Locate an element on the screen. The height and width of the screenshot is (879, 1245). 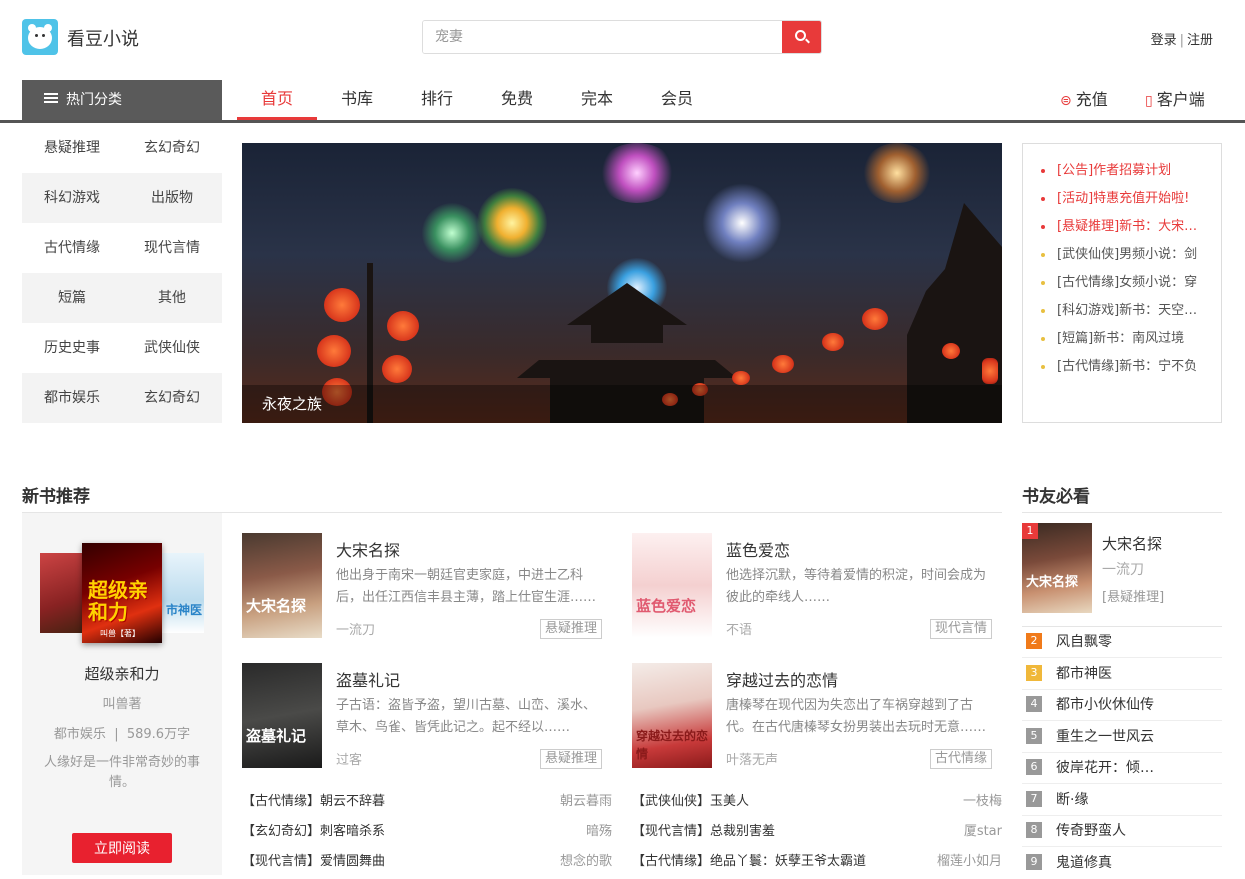
rank-item: 8 传奇野蛮人 is located at coordinates (1122, 831).